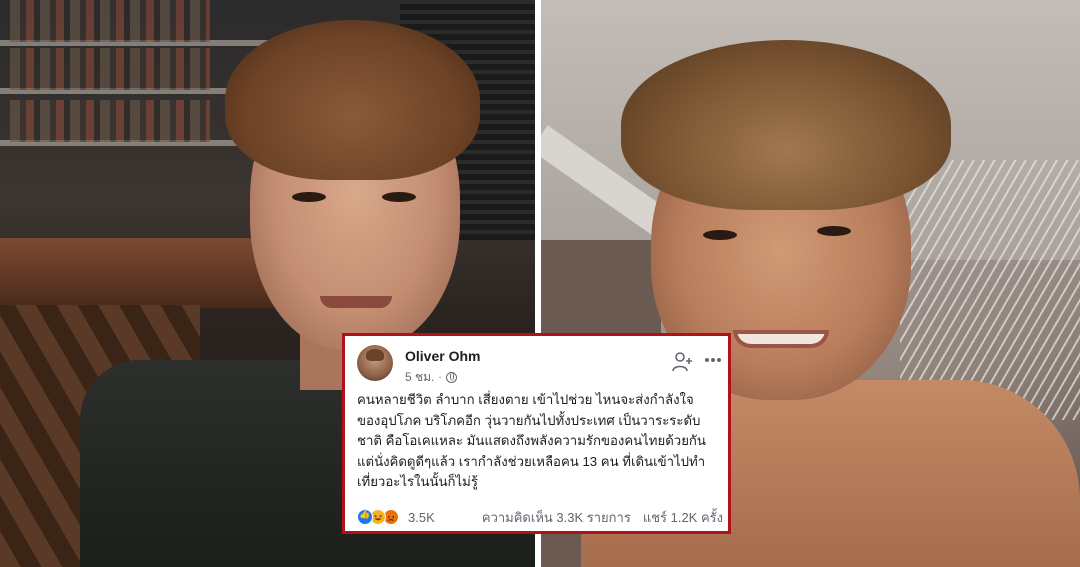 This screenshot has width=1080, height=567. Describe the element at coordinates (417, 481) in the screenshot. I see `post-text-line: เที่ยวอะไรในนั้นก็ไม่รู้` at that location.